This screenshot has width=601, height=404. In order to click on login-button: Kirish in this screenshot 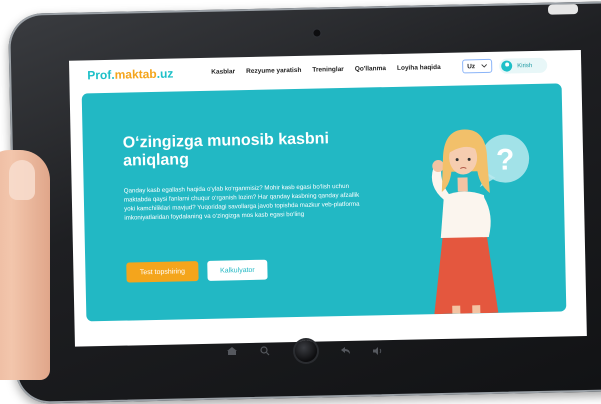, I will do `click(523, 65)`.